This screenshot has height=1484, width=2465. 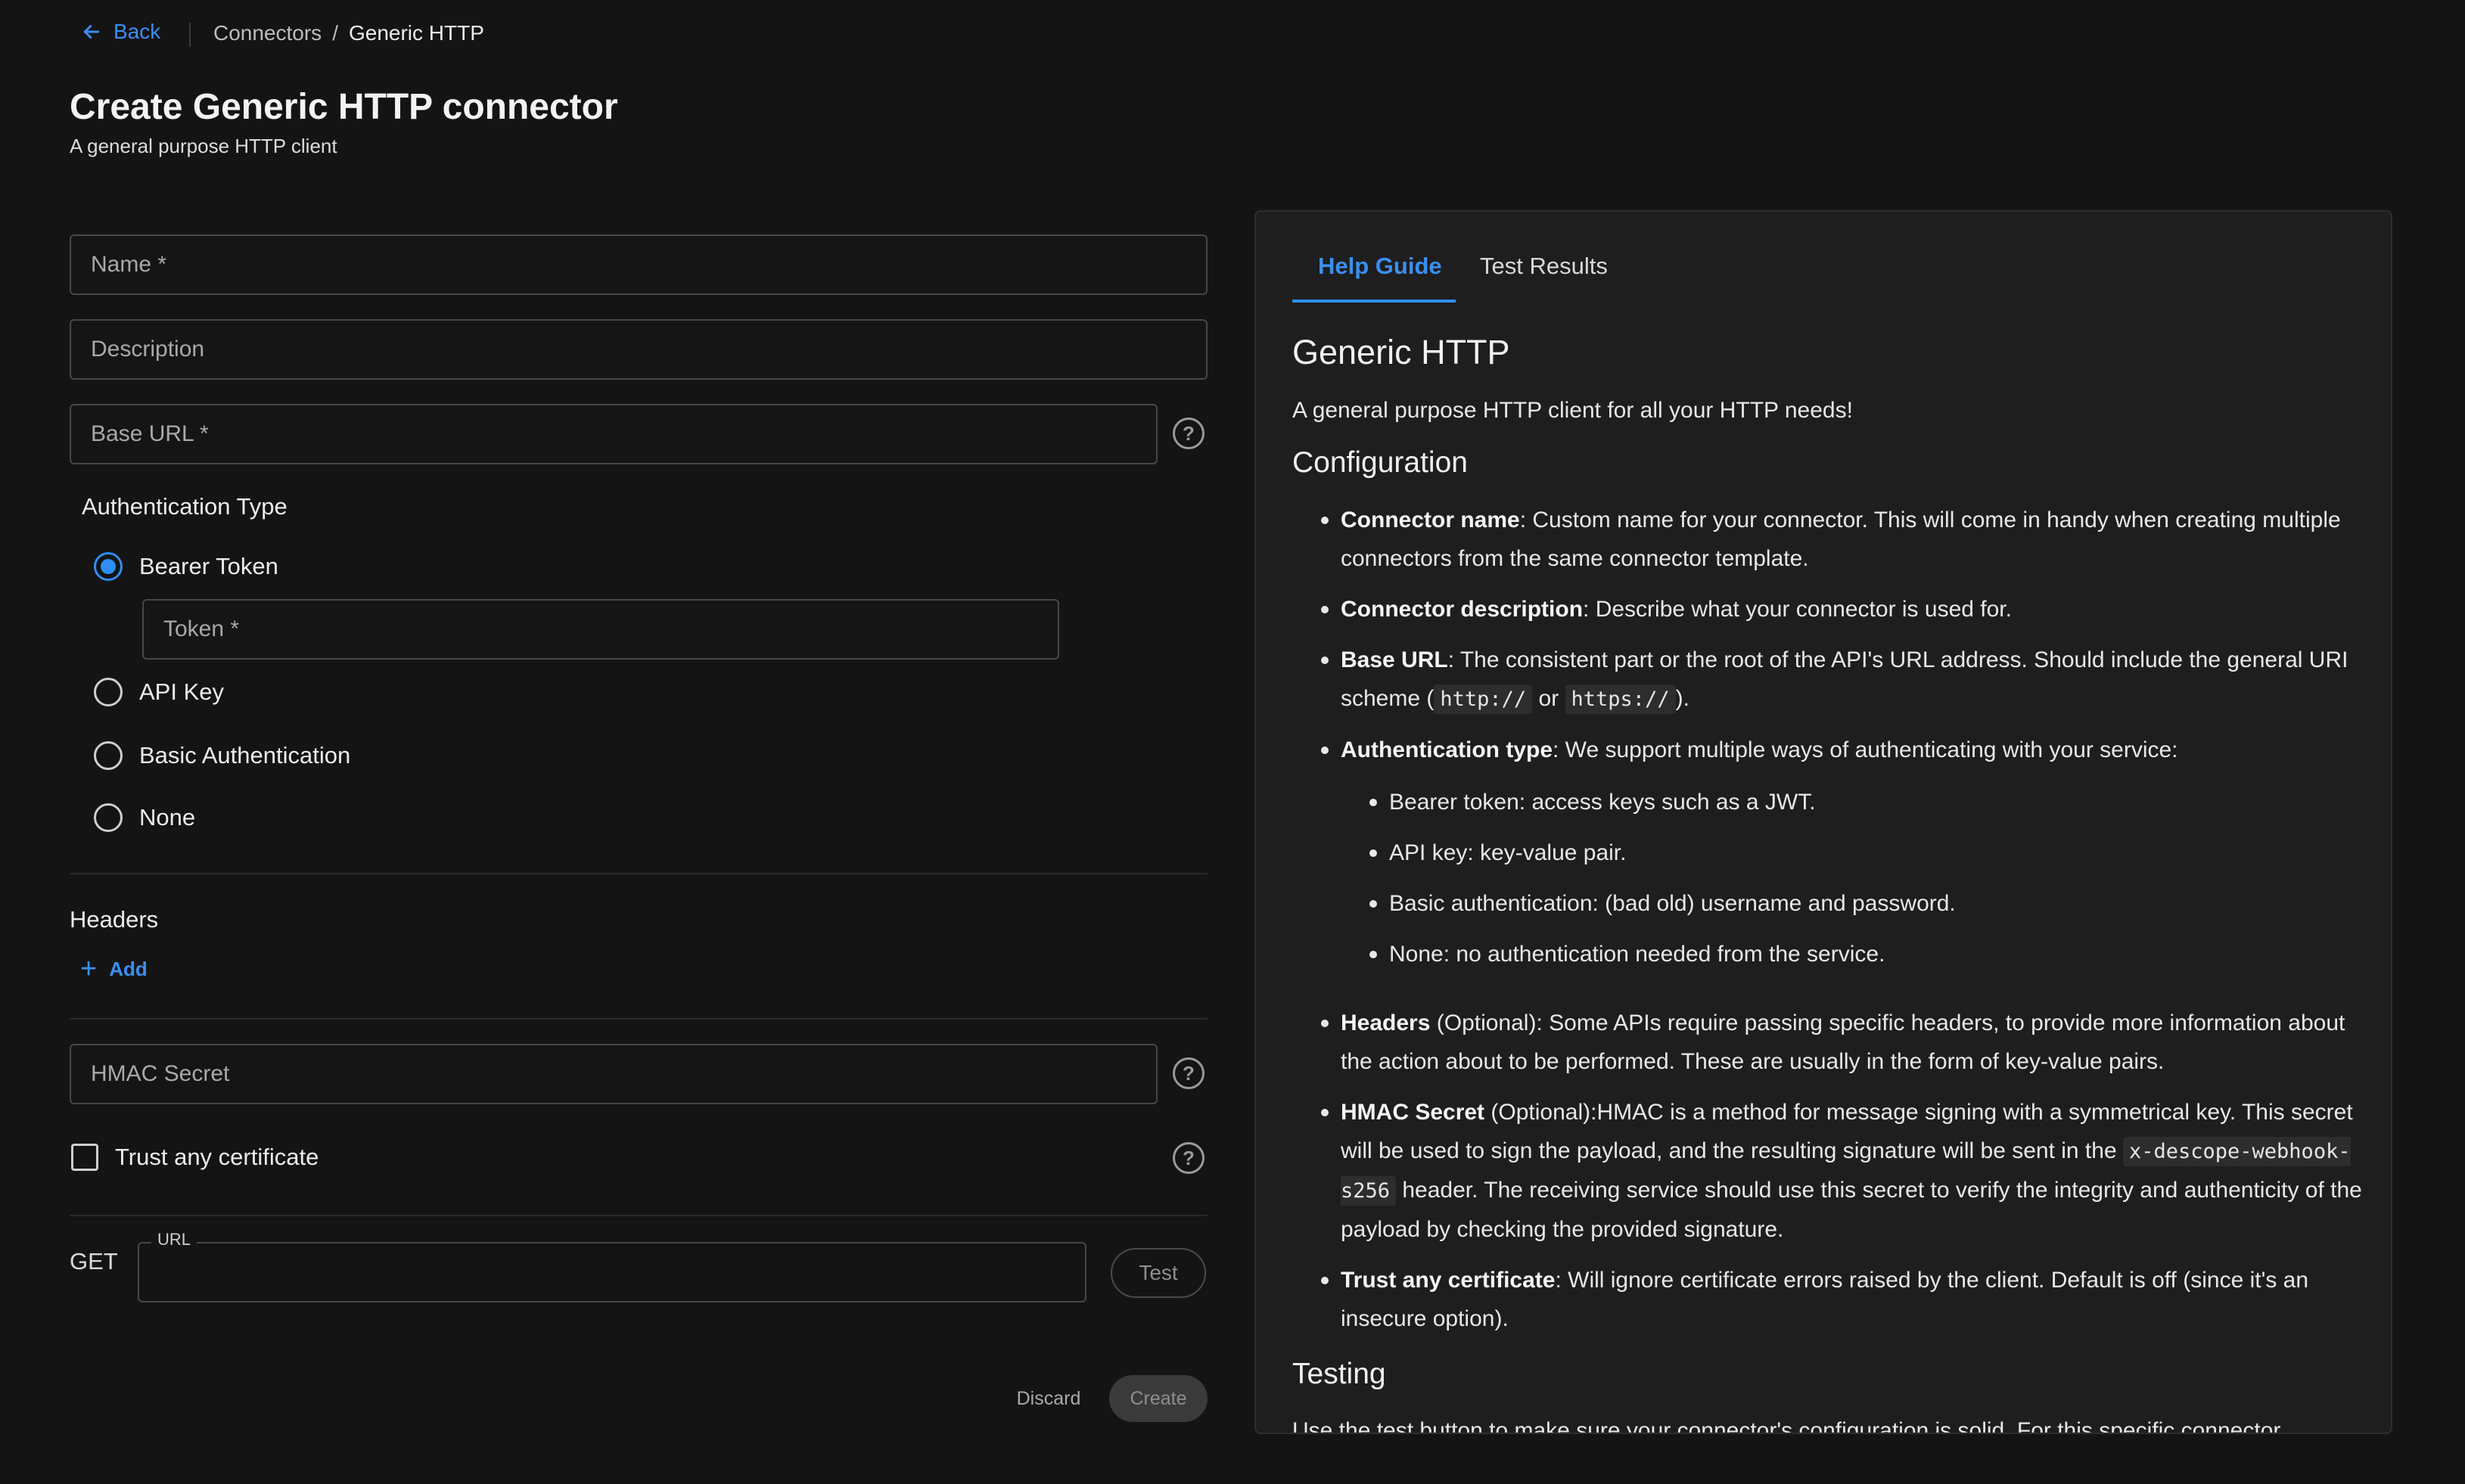 I want to click on add-header-button: + Add, so click(x=114, y=969).